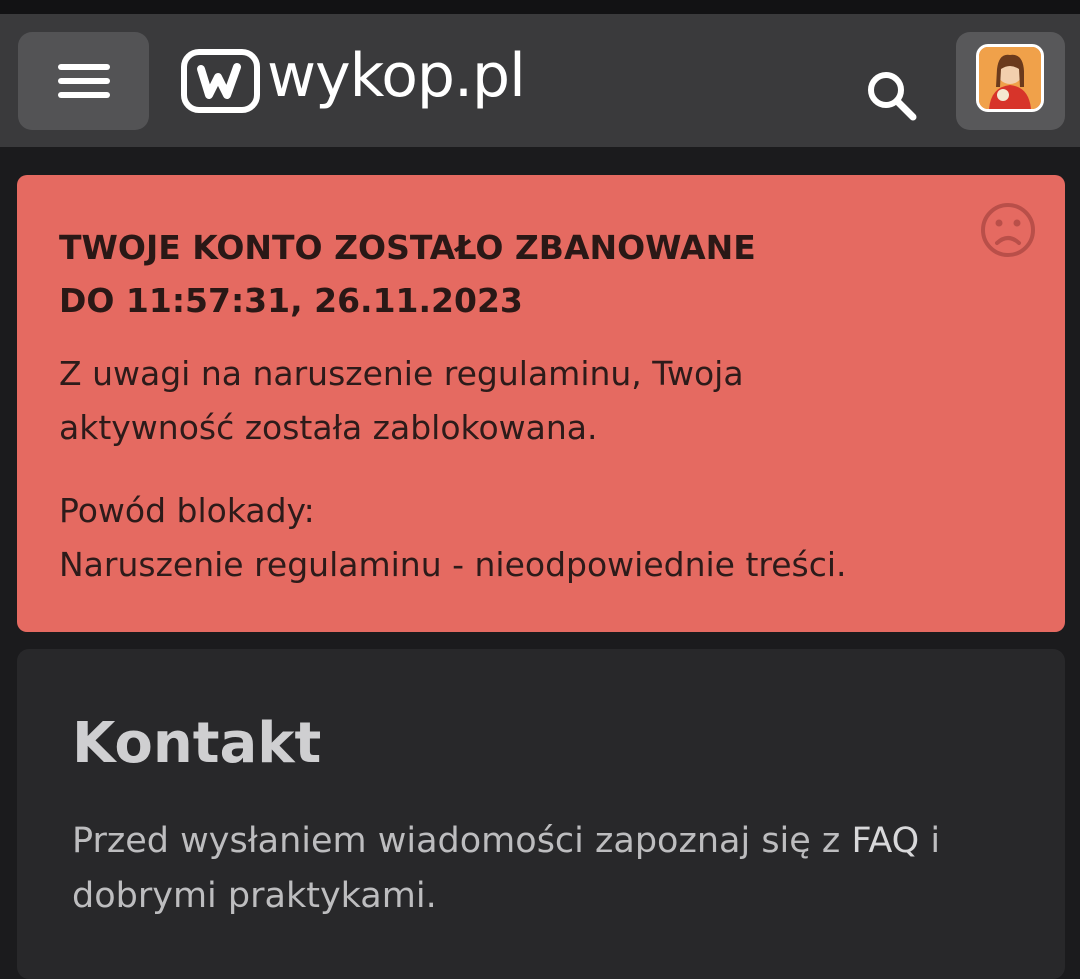 The image size is (1080, 979). Describe the element at coordinates (540, 7) in the screenshot. I see `status-strip` at that location.